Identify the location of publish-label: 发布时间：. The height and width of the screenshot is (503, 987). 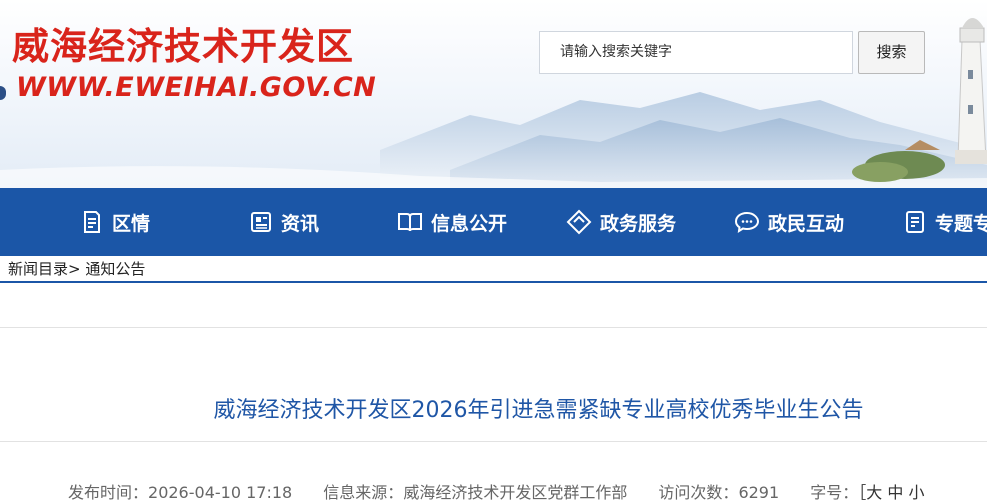
(108, 492).